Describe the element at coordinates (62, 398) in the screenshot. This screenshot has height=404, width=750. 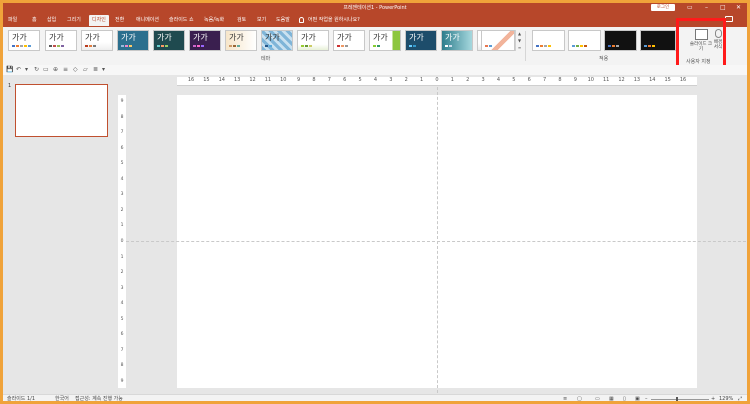
I see `language-status: 한국어` at that location.